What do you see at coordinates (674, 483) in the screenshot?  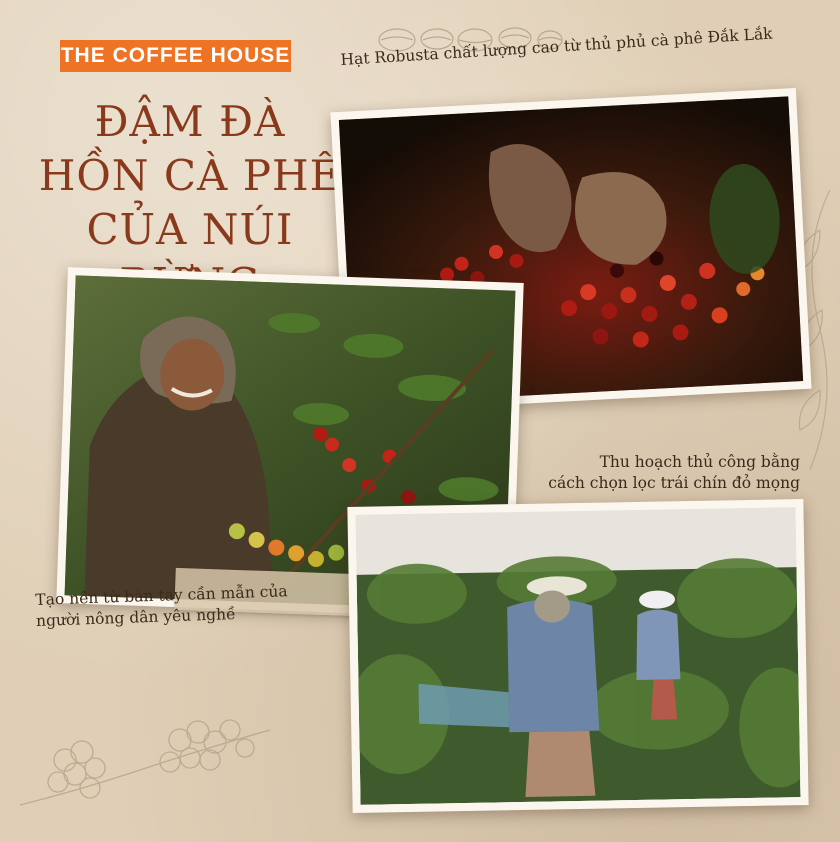 I see `caption-harvest-line-2: cách chọn lọc trái chín đỏ mọng` at bounding box center [674, 483].